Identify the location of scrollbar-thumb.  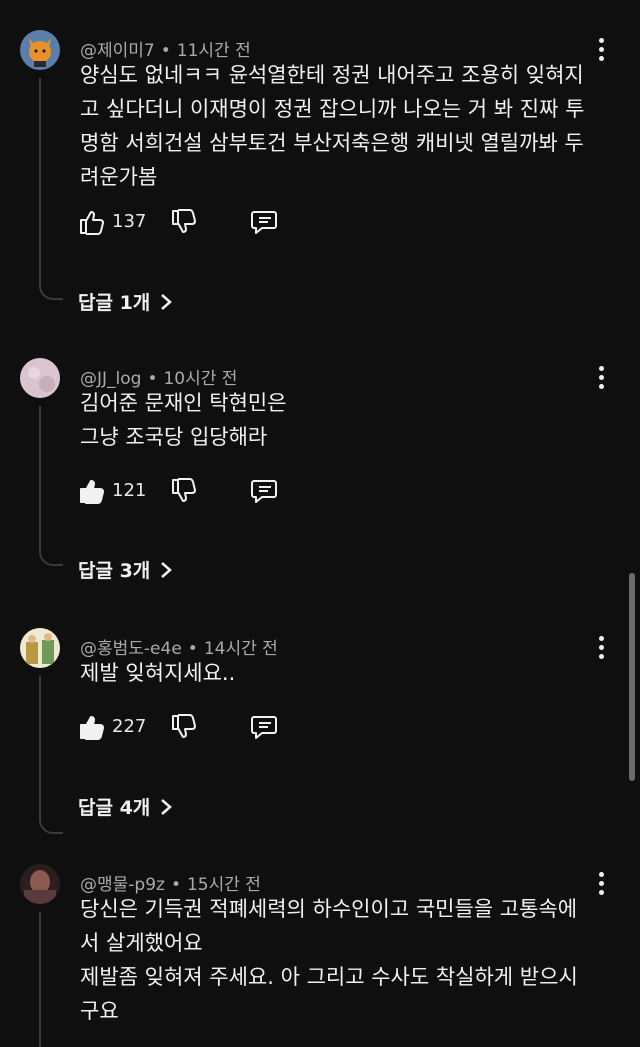
(632, 677).